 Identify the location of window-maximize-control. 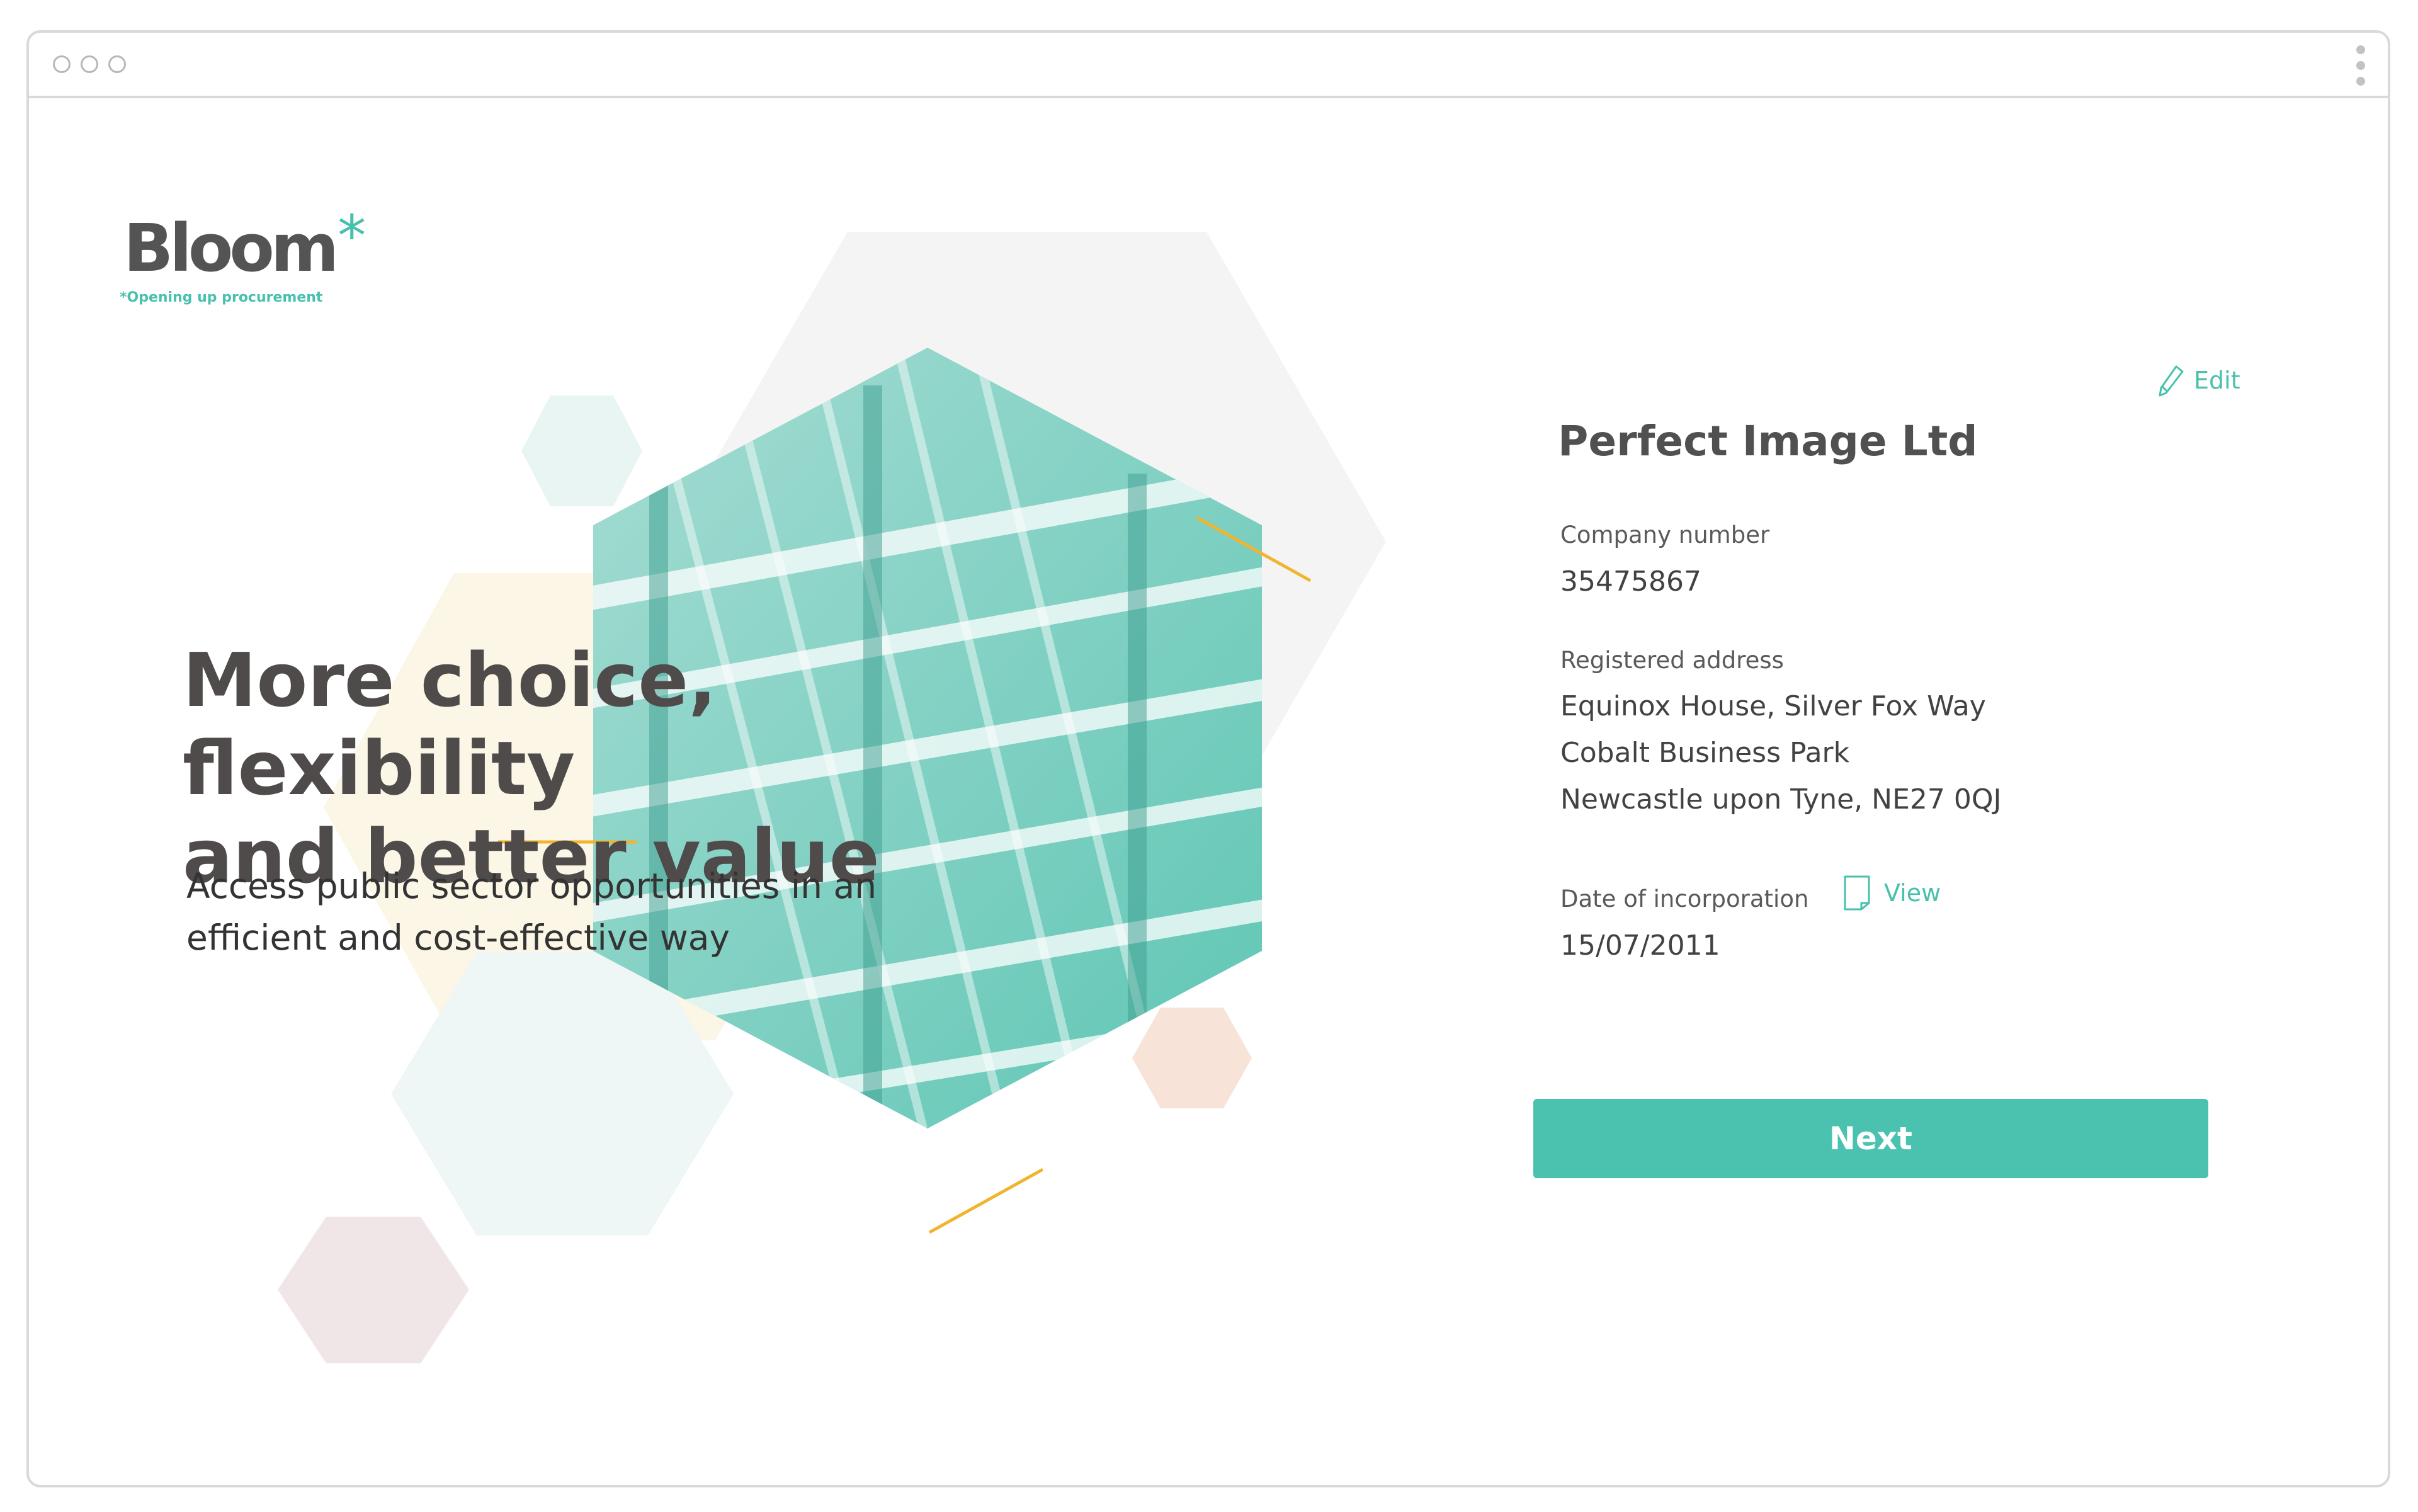
(117, 64).